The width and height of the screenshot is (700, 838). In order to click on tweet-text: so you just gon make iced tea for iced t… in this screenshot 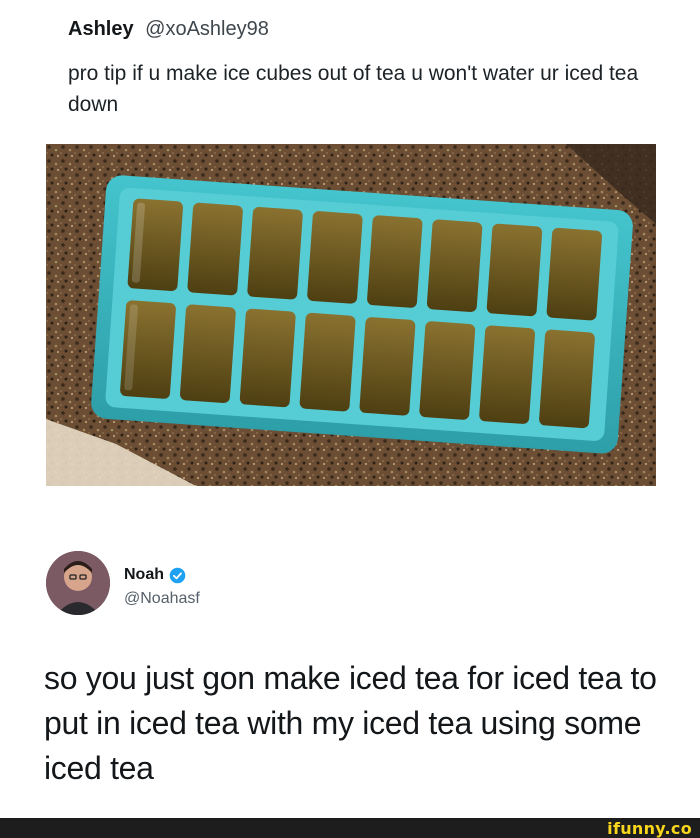, I will do `click(350, 723)`.